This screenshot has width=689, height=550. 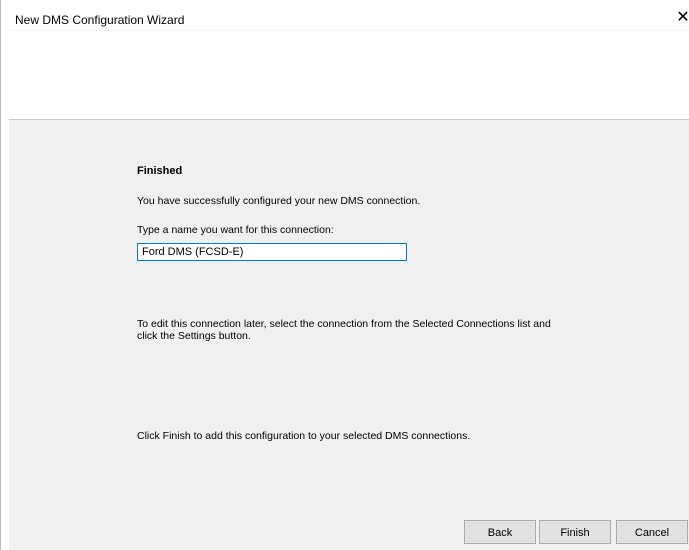 I want to click on left-edge, so click(x=5, y=290).